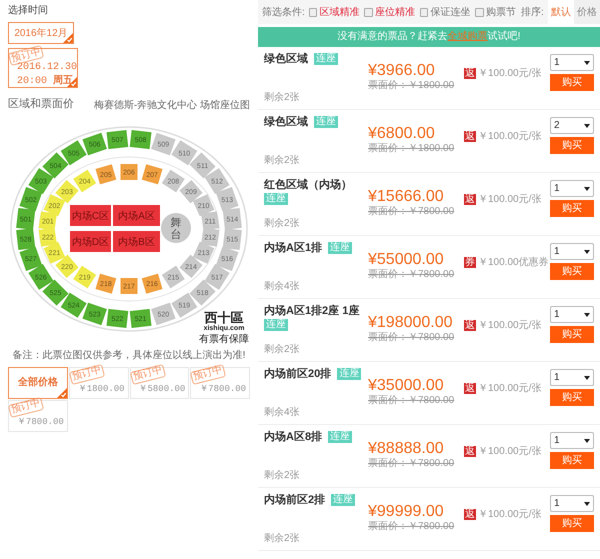  What do you see at coordinates (224, 317) in the screenshot?
I see `logo-wordmark: 西十區` at bounding box center [224, 317].